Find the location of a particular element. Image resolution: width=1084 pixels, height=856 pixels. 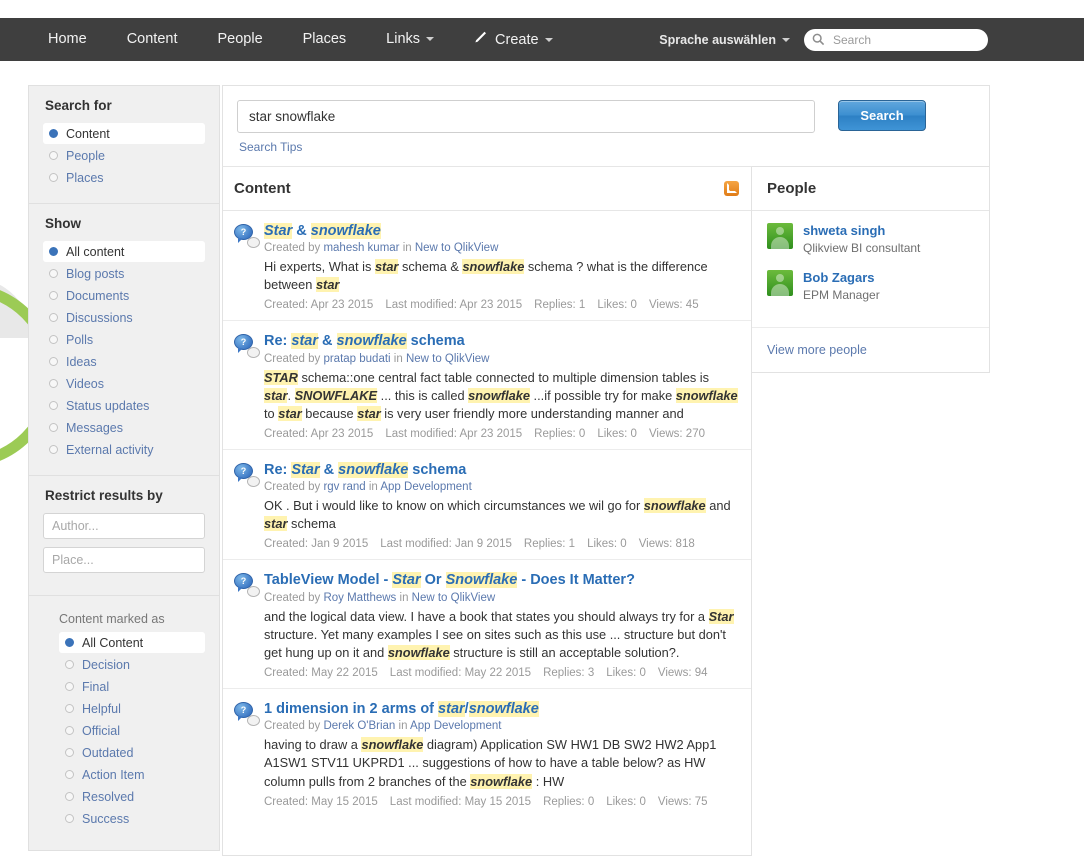

option-label: Action Item is located at coordinates (113, 774).